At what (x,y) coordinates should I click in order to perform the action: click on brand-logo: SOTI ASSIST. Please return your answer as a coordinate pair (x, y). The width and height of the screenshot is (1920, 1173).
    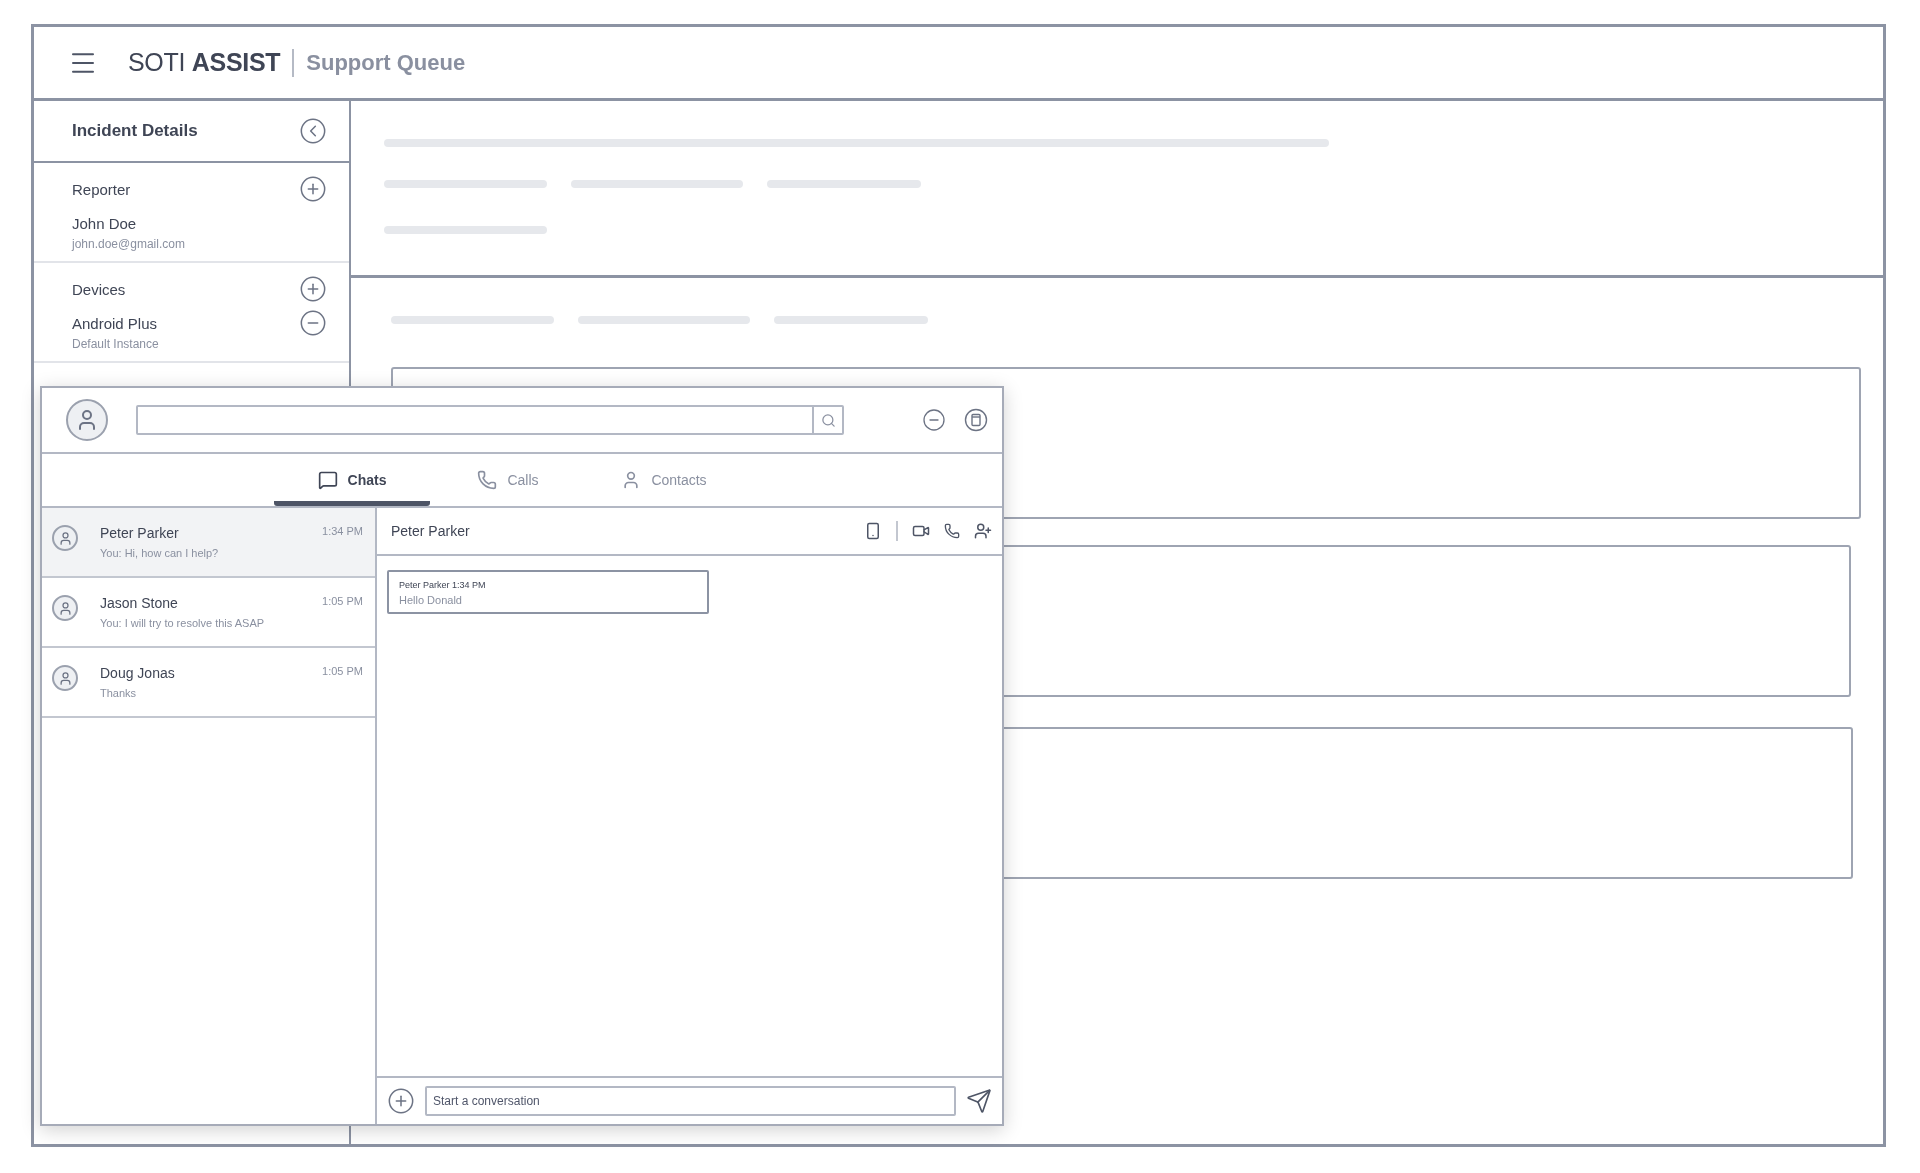
    Looking at the image, I should click on (204, 62).